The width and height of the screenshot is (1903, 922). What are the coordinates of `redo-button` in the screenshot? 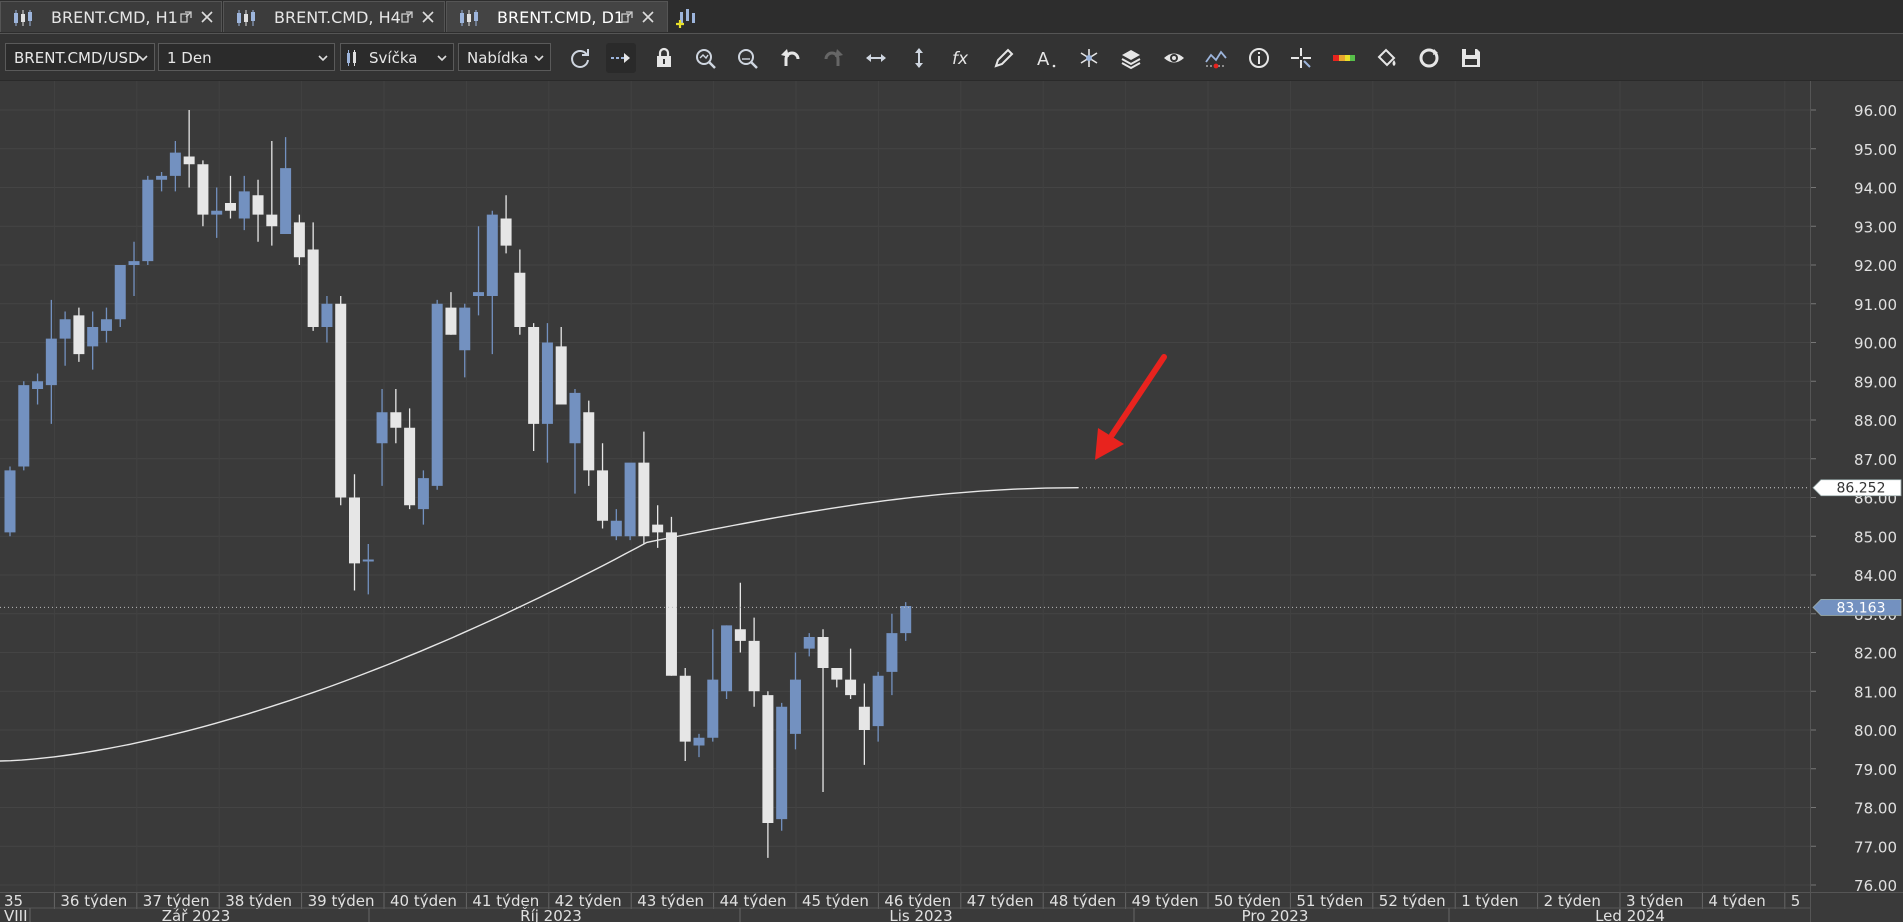 It's located at (833, 58).